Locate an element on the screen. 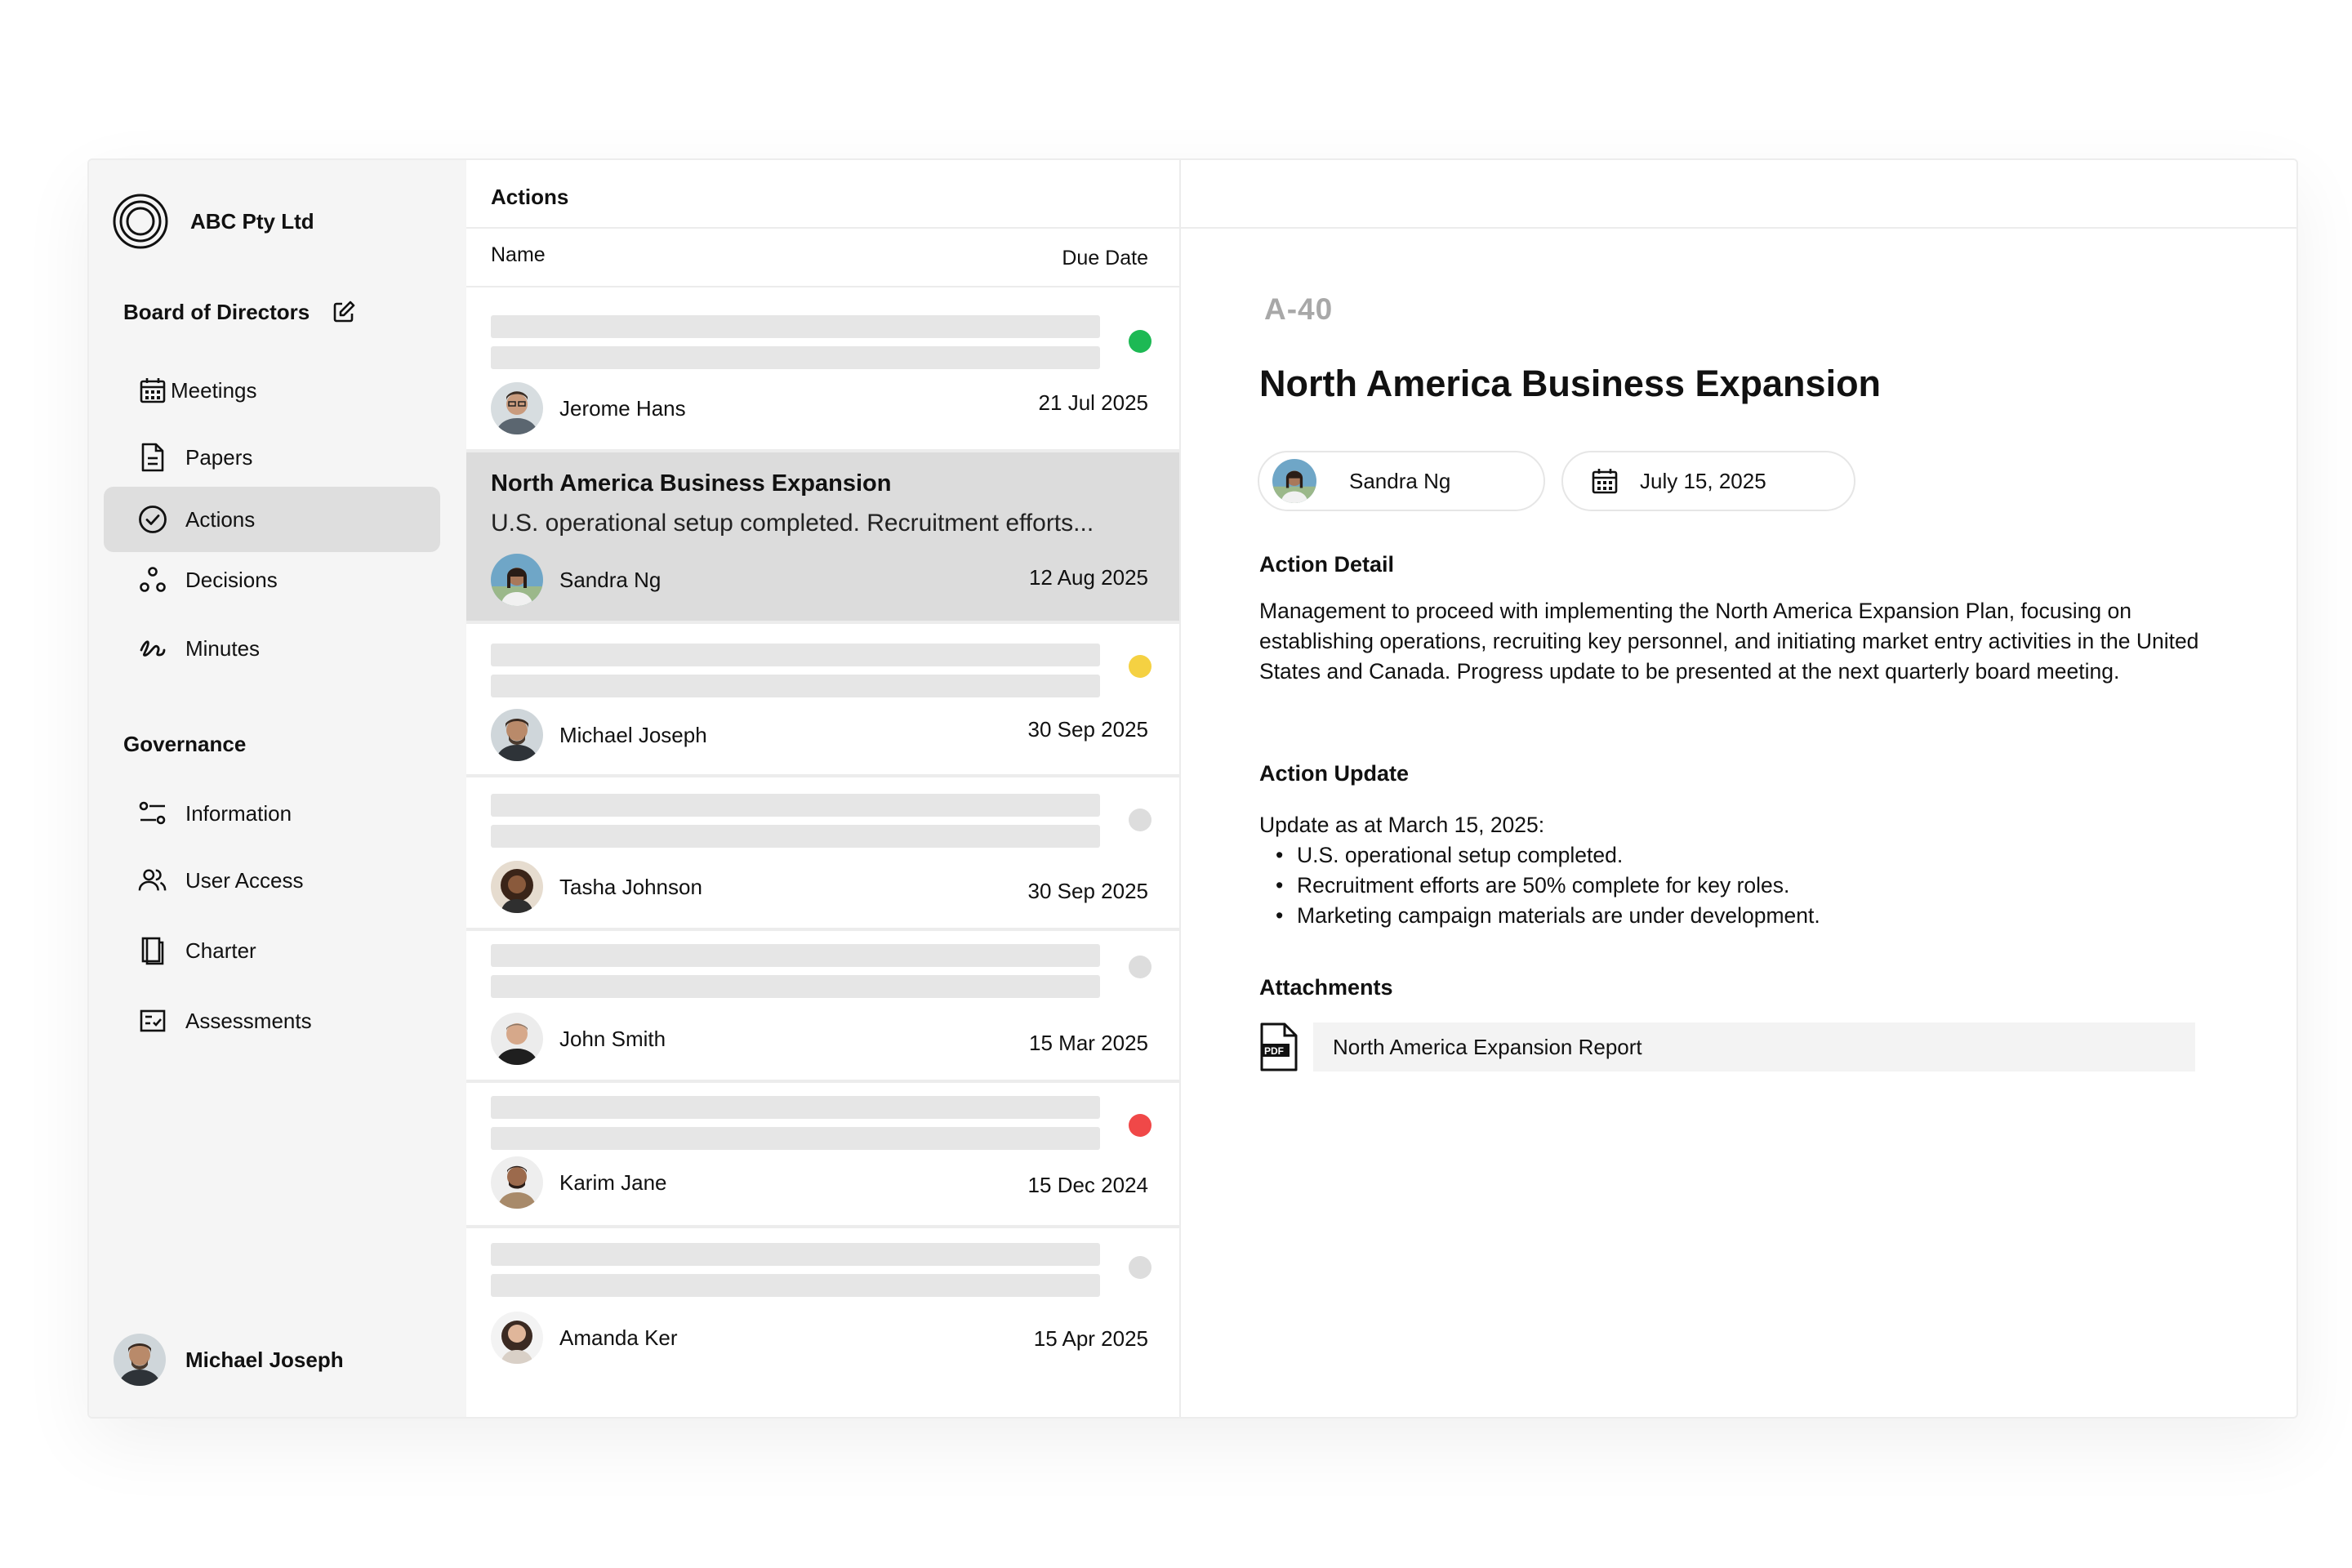 The width and height of the screenshot is (2352, 1568). assignee-name: Amanda Ker is located at coordinates (618, 1337).